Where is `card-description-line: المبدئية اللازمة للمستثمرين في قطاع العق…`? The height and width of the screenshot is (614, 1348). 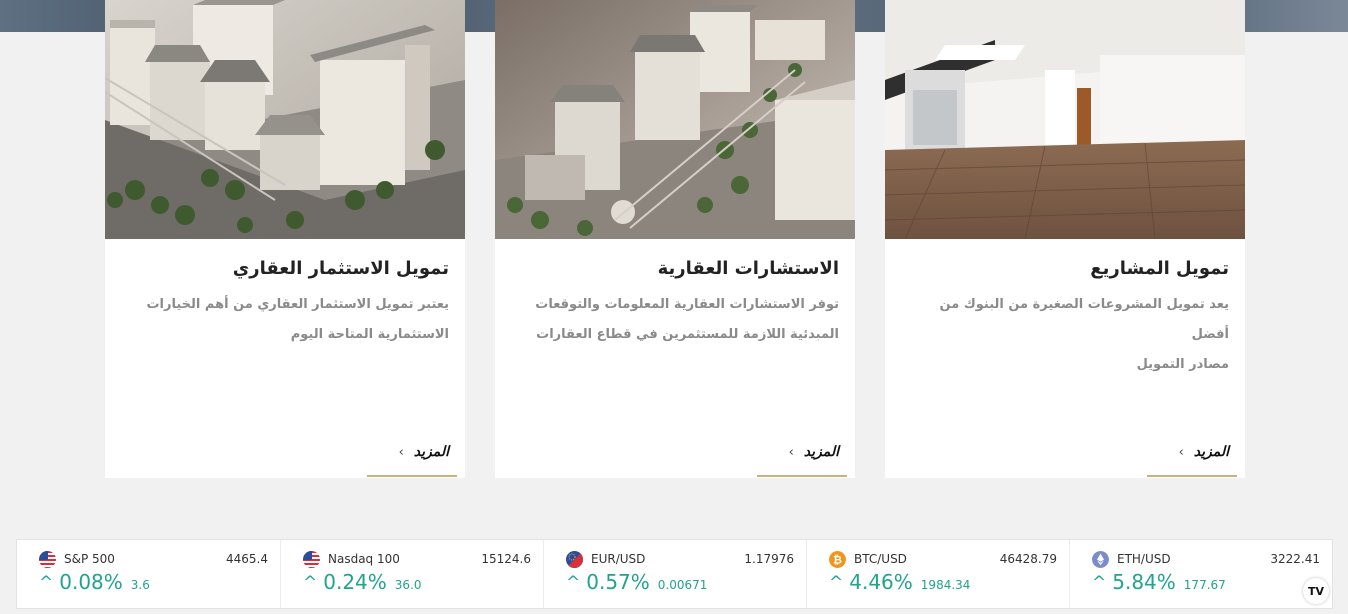
card-description-line: المبدئية اللازمة للمستثمرين في قطاع العق… is located at coordinates (687, 334).